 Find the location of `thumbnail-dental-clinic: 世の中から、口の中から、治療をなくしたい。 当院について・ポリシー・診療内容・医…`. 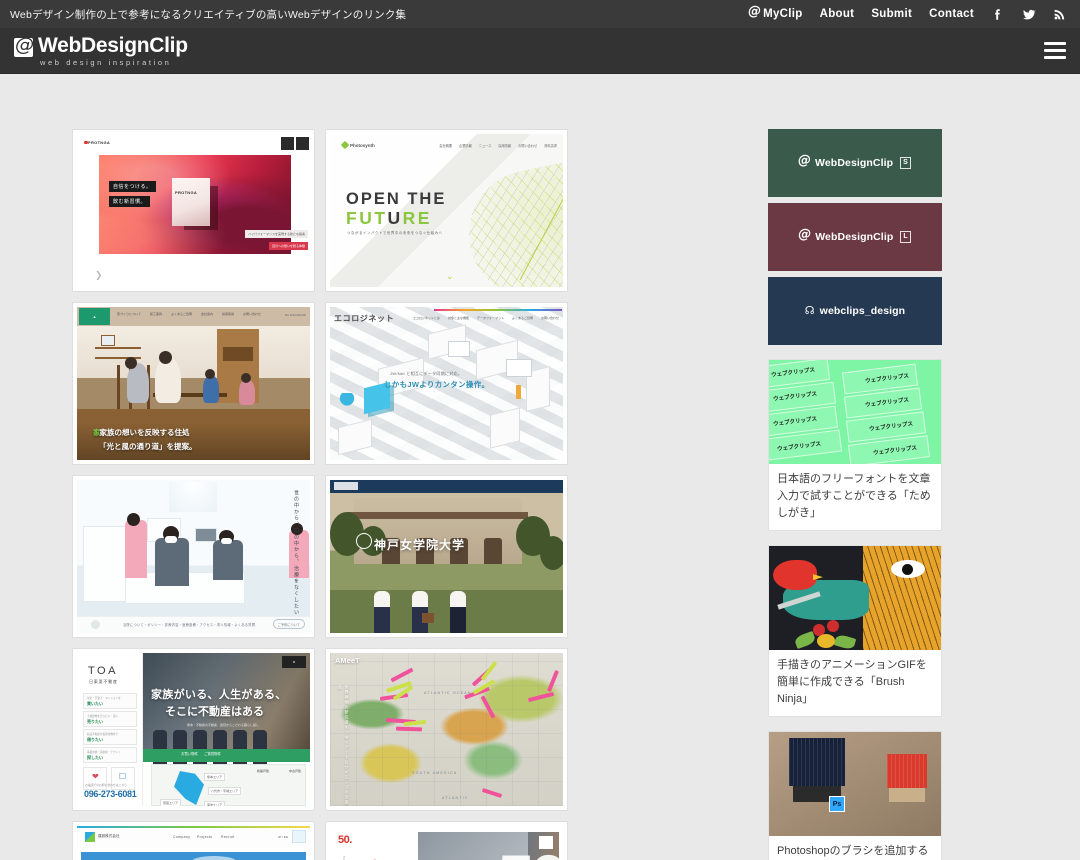

thumbnail-dental-clinic: 世の中から、口の中から、治療をなくしたい。 当院について・ポリシー・診療内容・医… is located at coordinates (193, 556).